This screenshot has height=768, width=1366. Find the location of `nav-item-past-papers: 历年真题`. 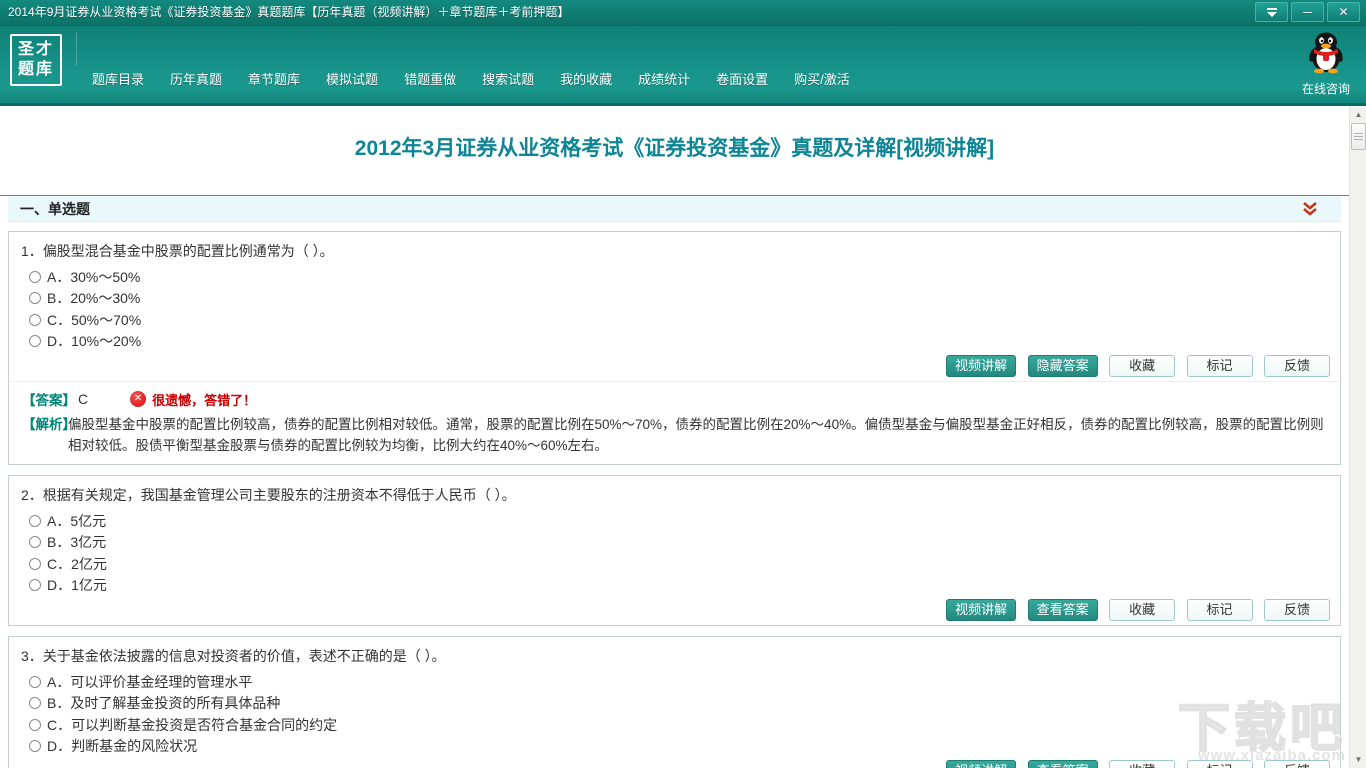

nav-item-past-papers: 历年真题 is located at coordinates (196, 78).